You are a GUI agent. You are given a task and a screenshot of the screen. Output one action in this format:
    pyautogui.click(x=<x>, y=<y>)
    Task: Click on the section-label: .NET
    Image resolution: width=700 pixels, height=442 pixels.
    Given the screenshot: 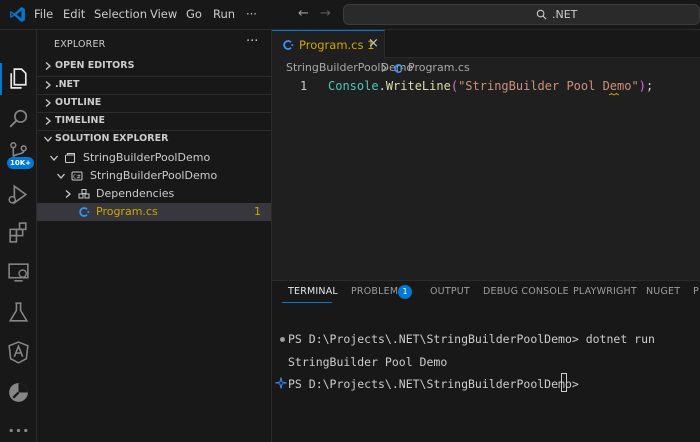 What is the action you would take?
    pyautogui.click(x=67, y=84)
    